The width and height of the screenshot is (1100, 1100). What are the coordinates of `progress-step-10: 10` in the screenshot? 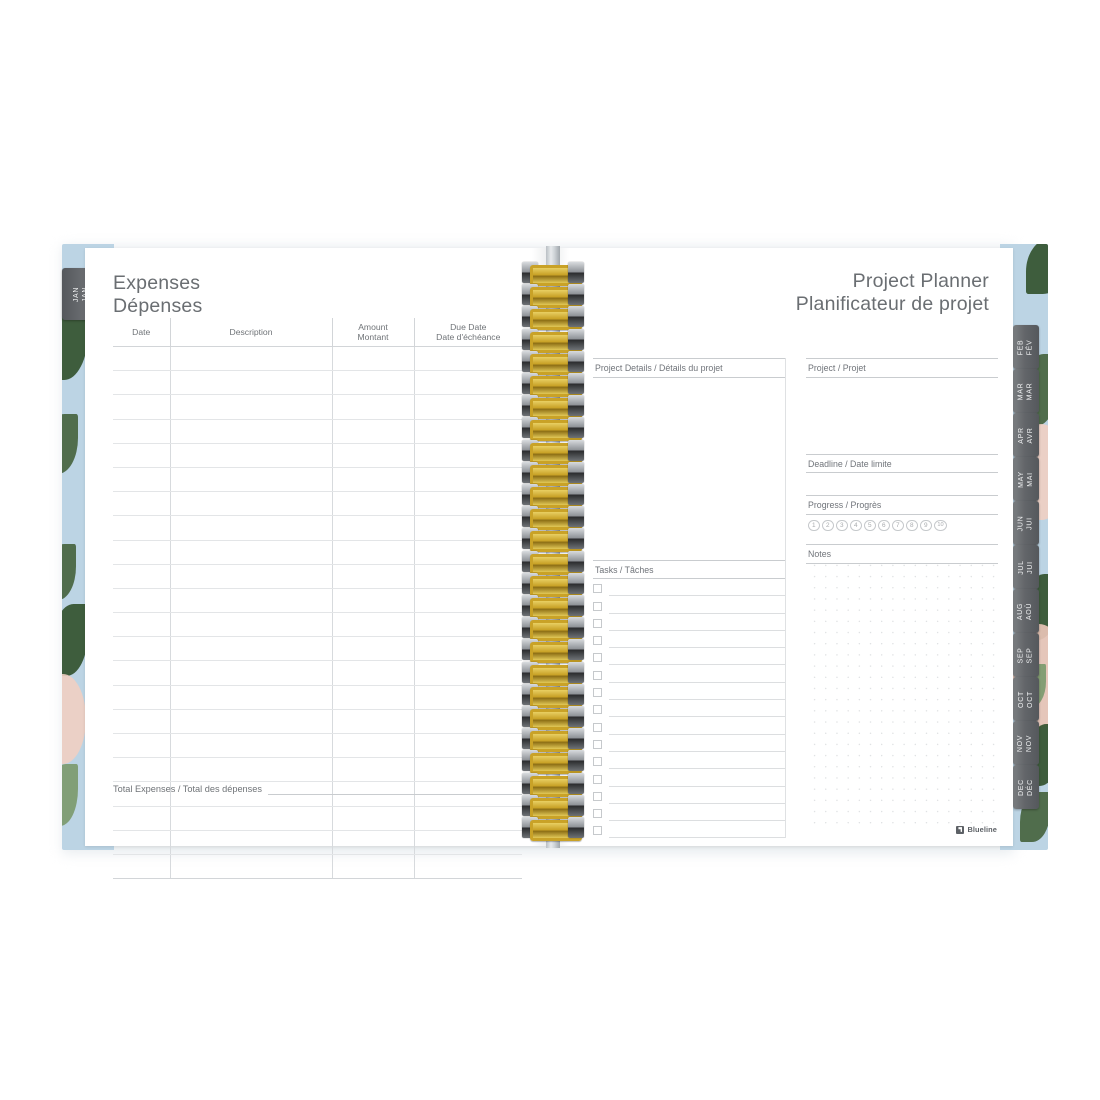 It's located at (940, 525).